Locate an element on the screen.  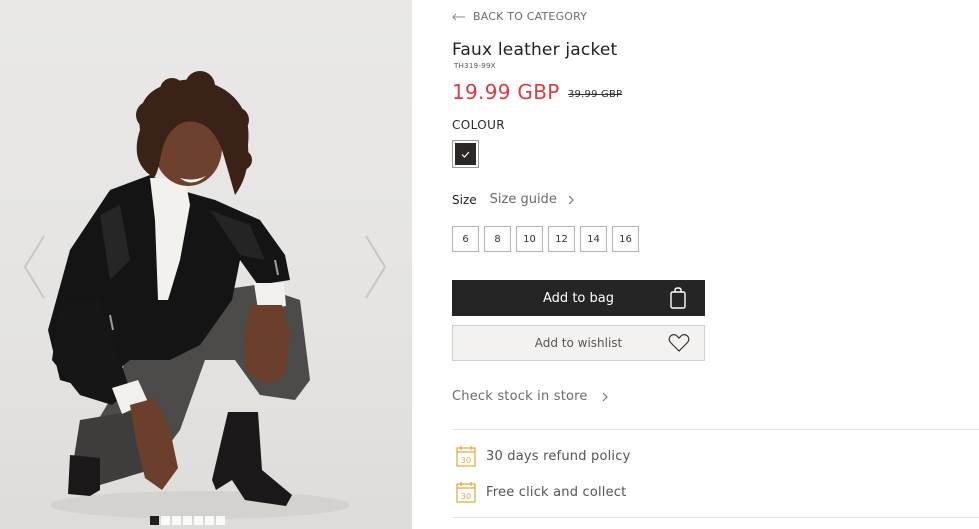
size-guide-link: Size guide is located at coordinates (532, 199).